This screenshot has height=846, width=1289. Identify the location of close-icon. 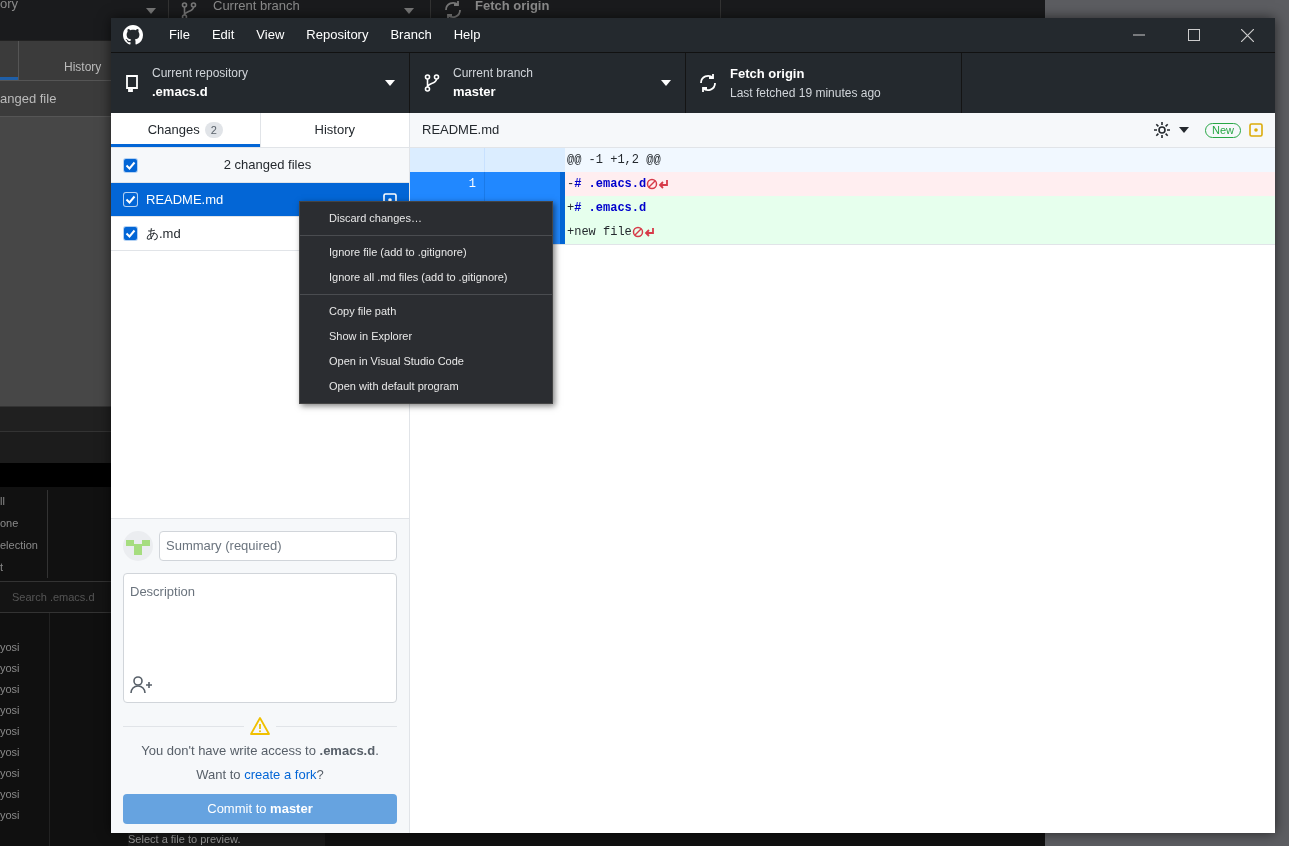
(1247, 35).